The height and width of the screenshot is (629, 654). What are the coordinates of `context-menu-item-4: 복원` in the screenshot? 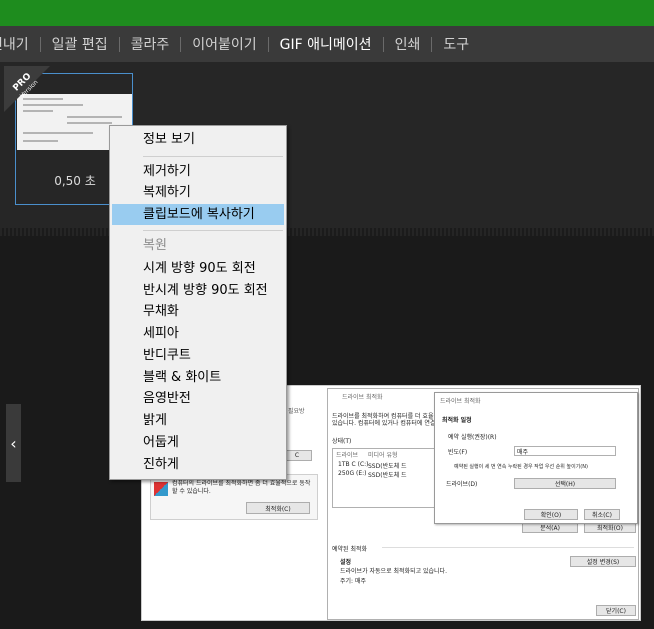 It's located at (155, 245).